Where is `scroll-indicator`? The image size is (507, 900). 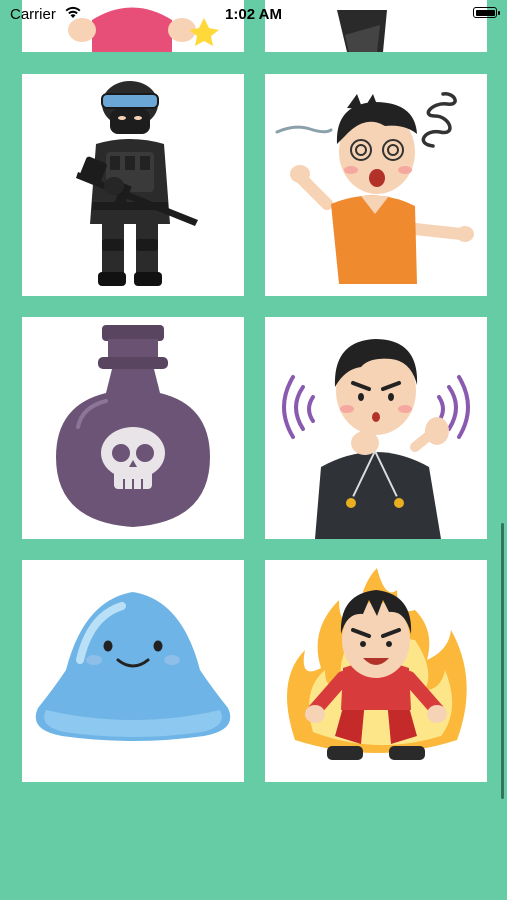 scroll-indicator is located at coordinates (502, 661).